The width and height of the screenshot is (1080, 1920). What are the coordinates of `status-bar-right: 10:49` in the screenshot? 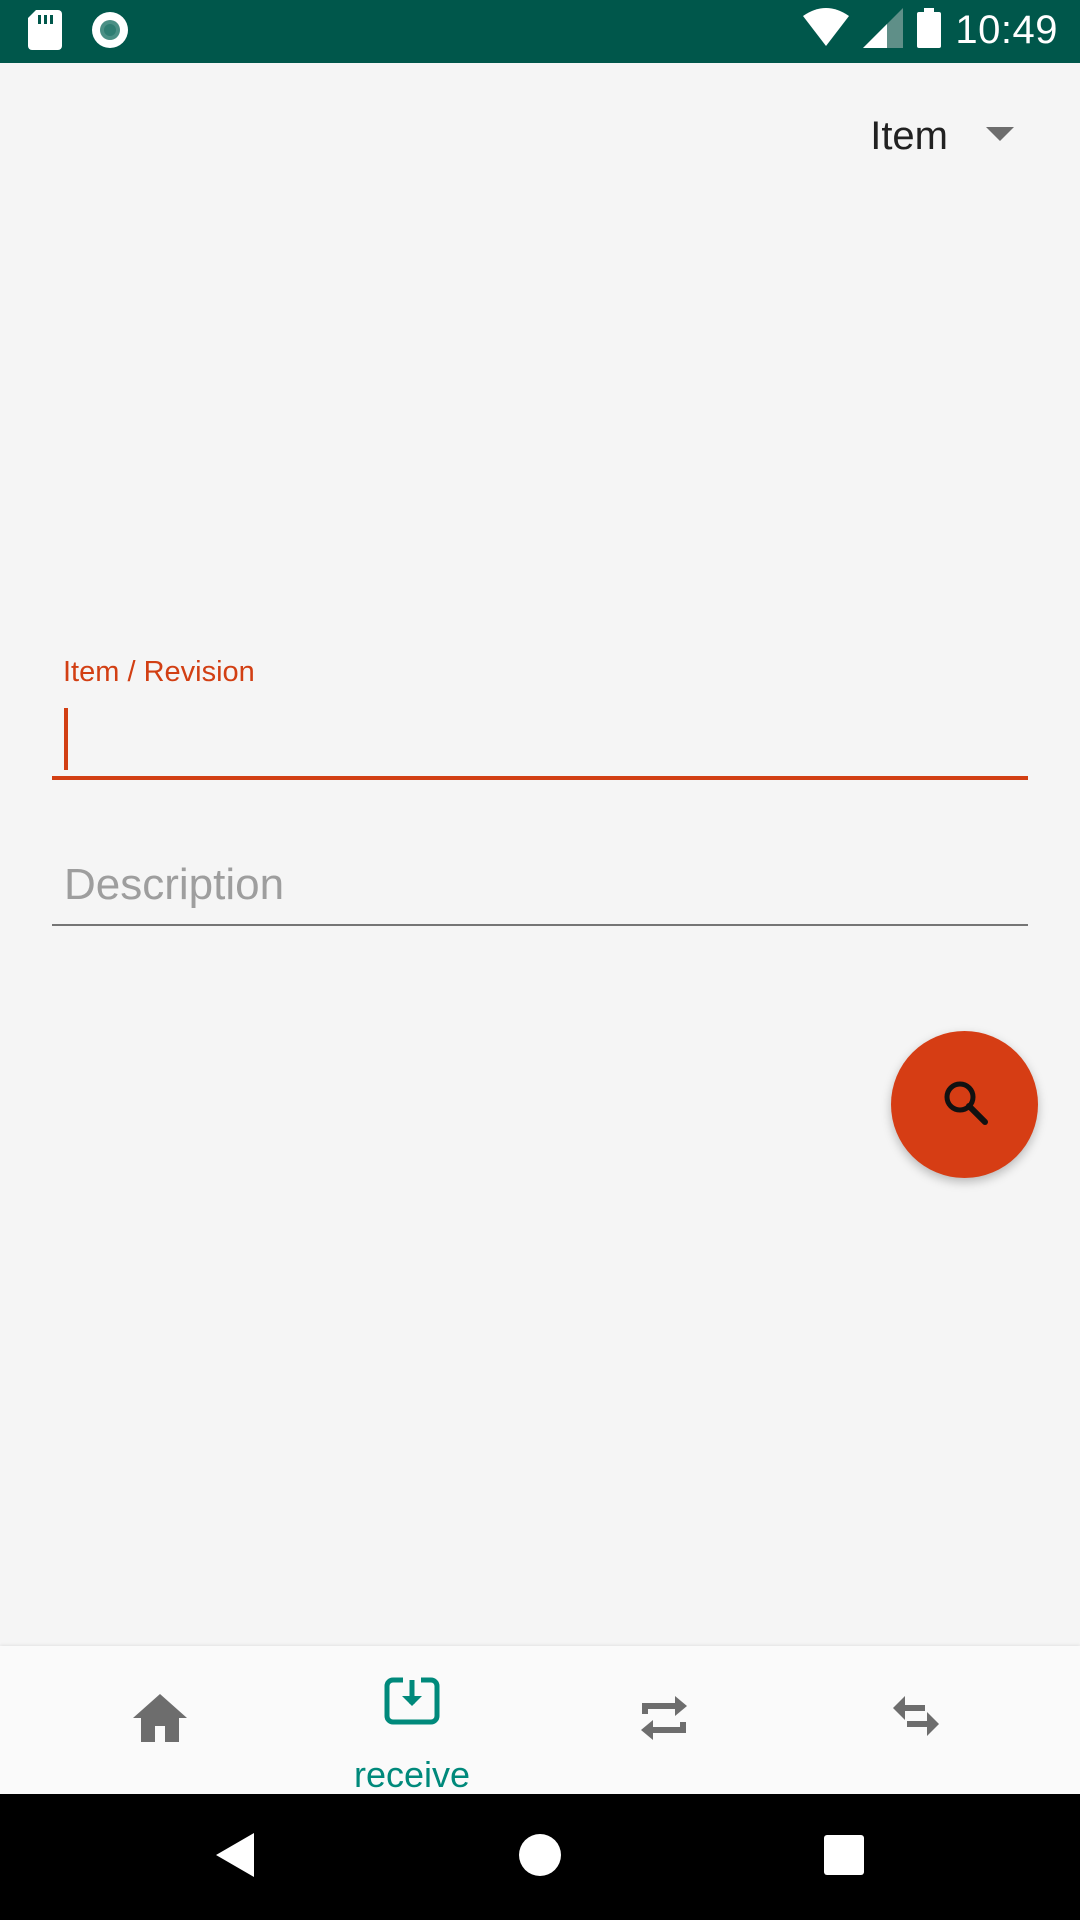 It's located at (930, 30).